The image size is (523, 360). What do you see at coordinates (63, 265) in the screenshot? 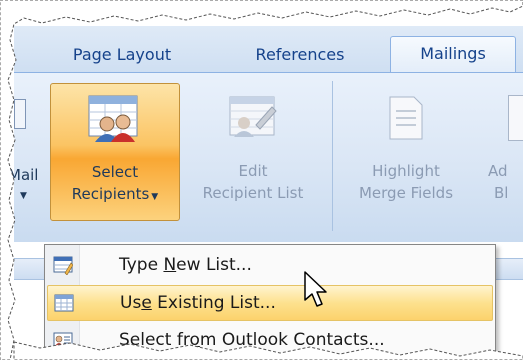
I see `new-list-icon` at bounding box center [63, 265].